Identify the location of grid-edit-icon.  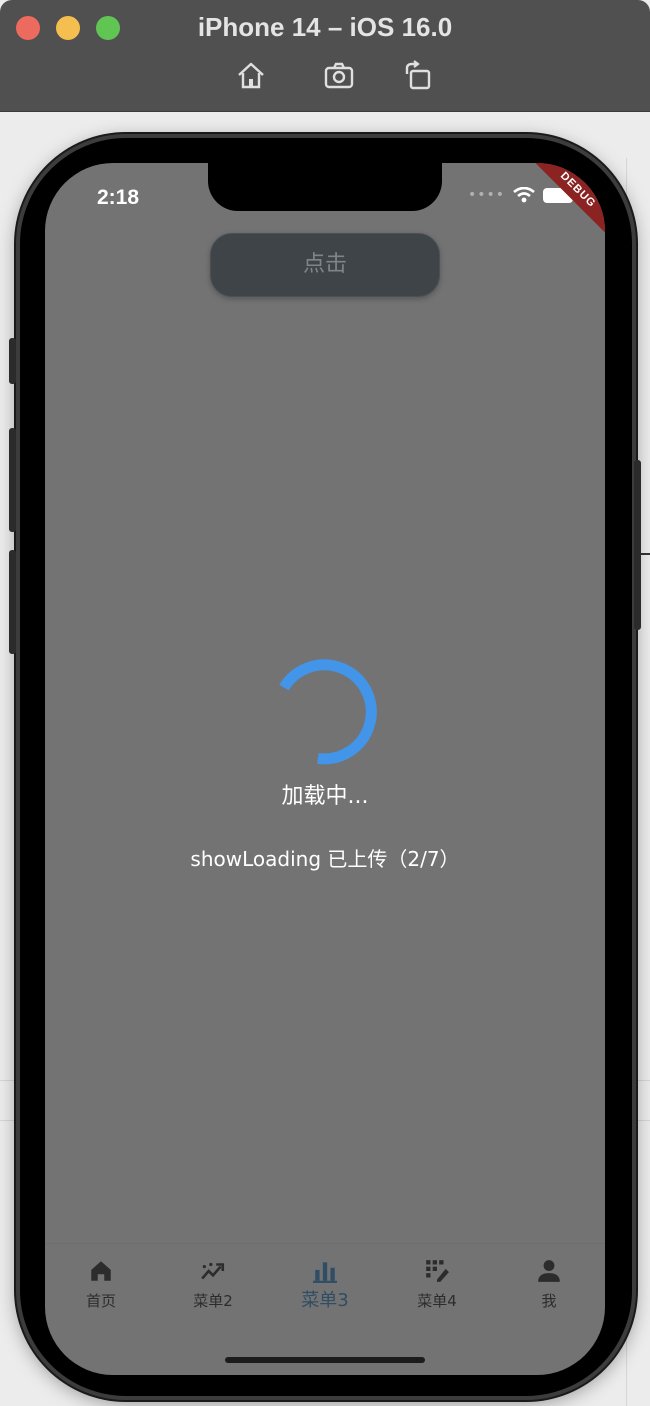
(437, 1271).